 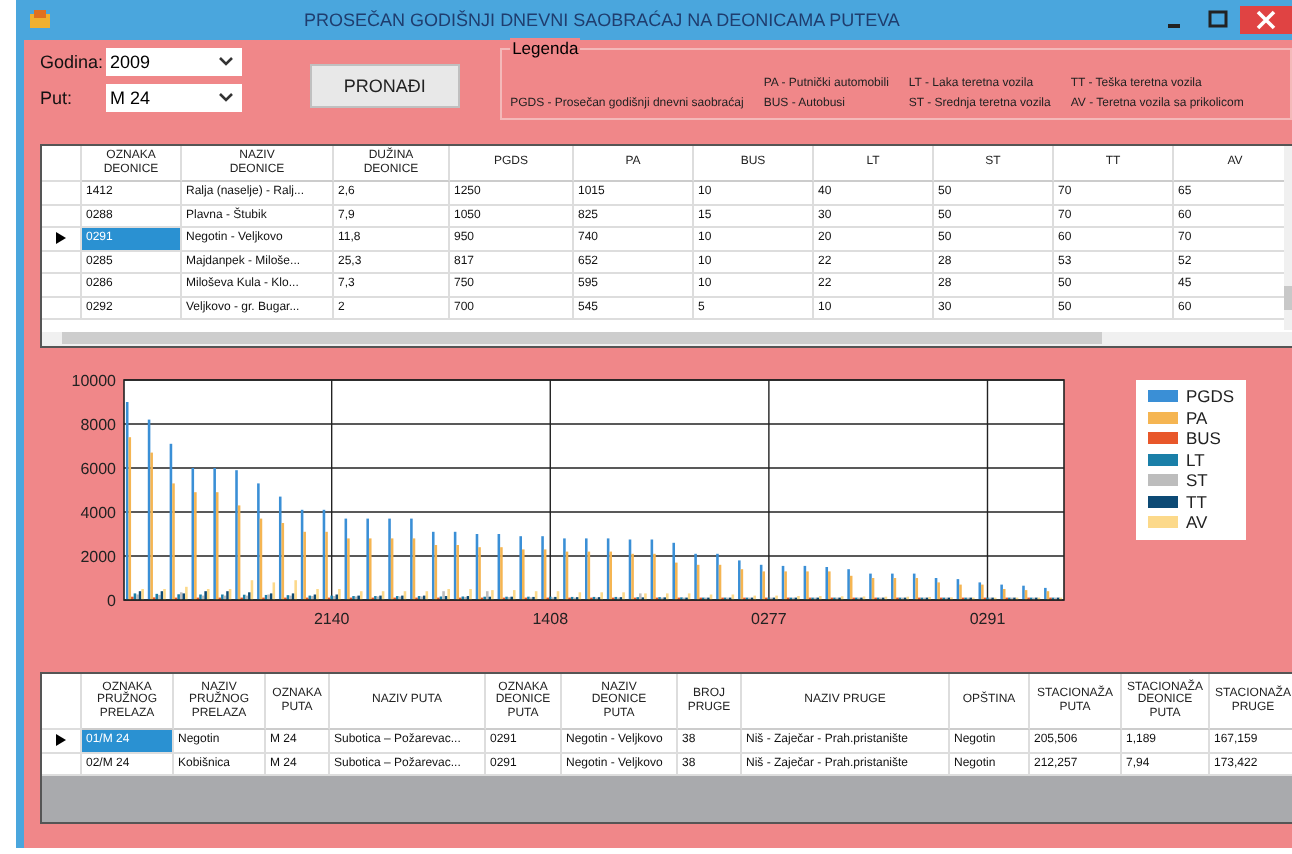 I want to click on legend-label: PGDS, so click(x=1210, y=396).